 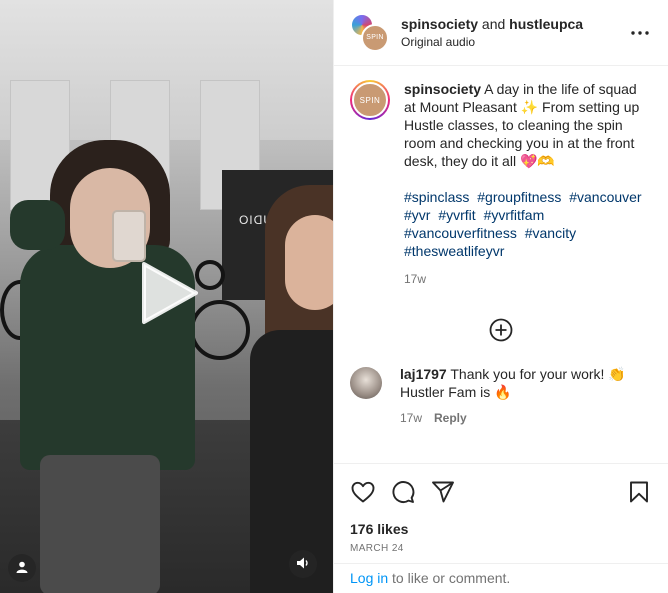 What do you see at coordinates (451, 578) in the screenshot?
I see `login-prompt-text: to like or comment.` at bounding box center [451, 578].